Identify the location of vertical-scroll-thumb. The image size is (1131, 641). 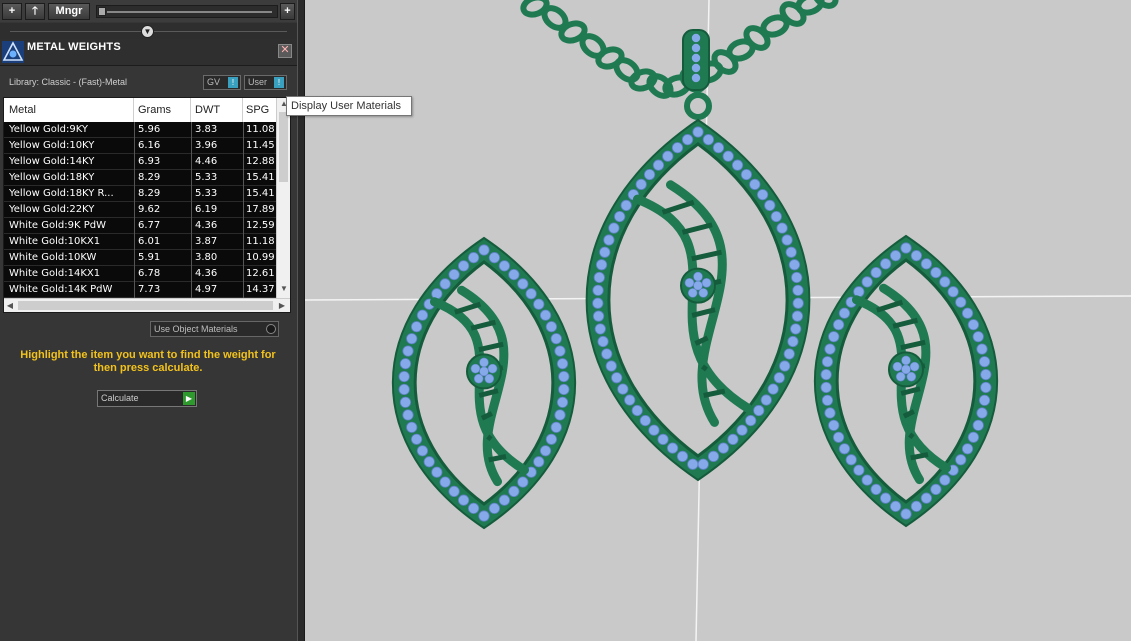
(283, 147).